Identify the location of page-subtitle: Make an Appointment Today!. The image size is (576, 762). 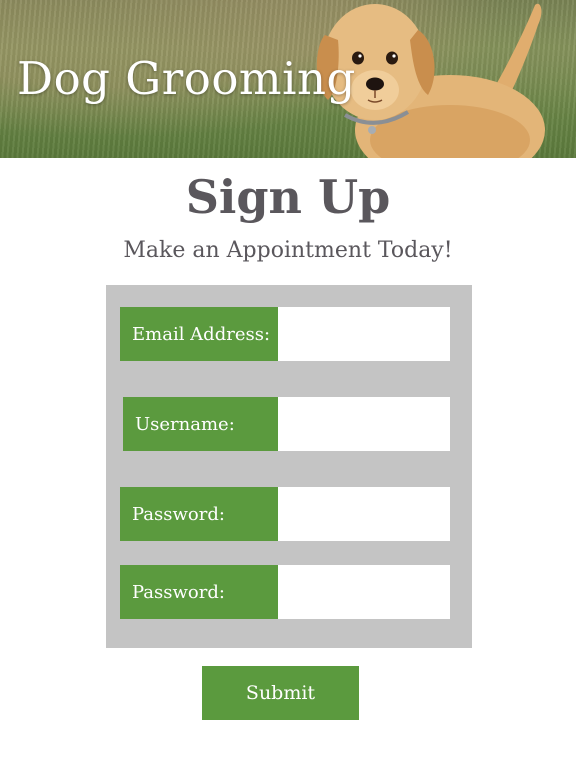
(288, 250).